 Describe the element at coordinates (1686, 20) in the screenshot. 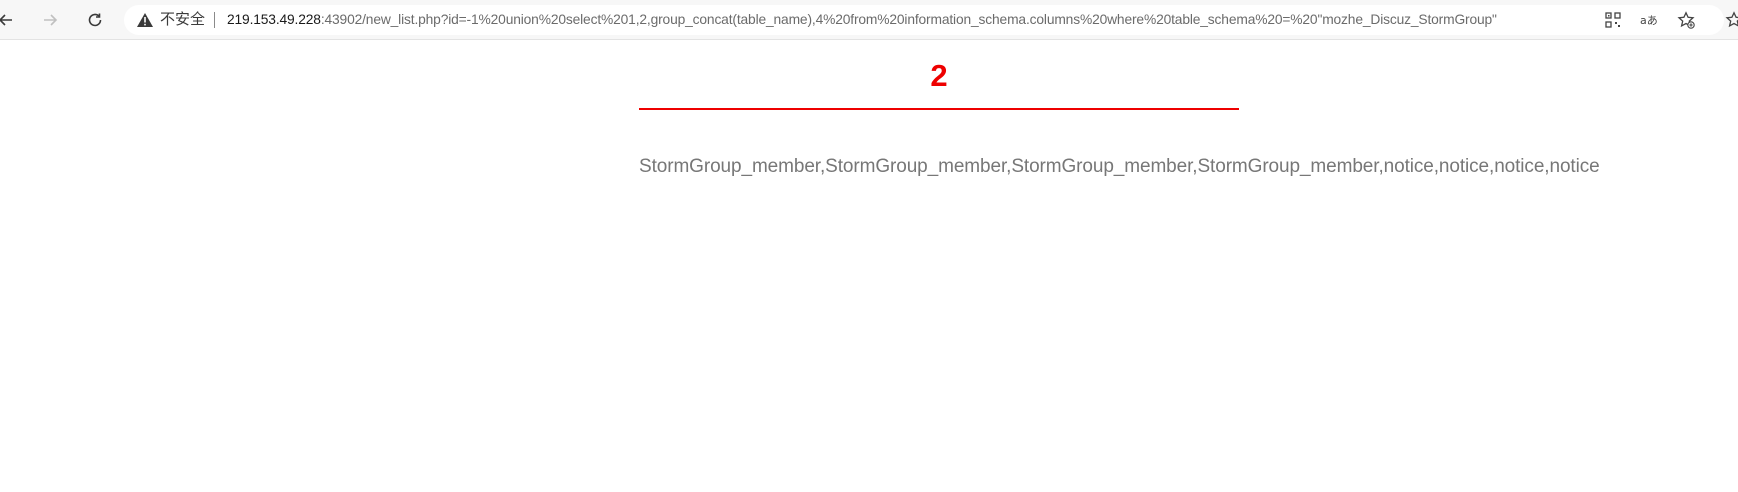

I see `add-favorite-icon` at that location.